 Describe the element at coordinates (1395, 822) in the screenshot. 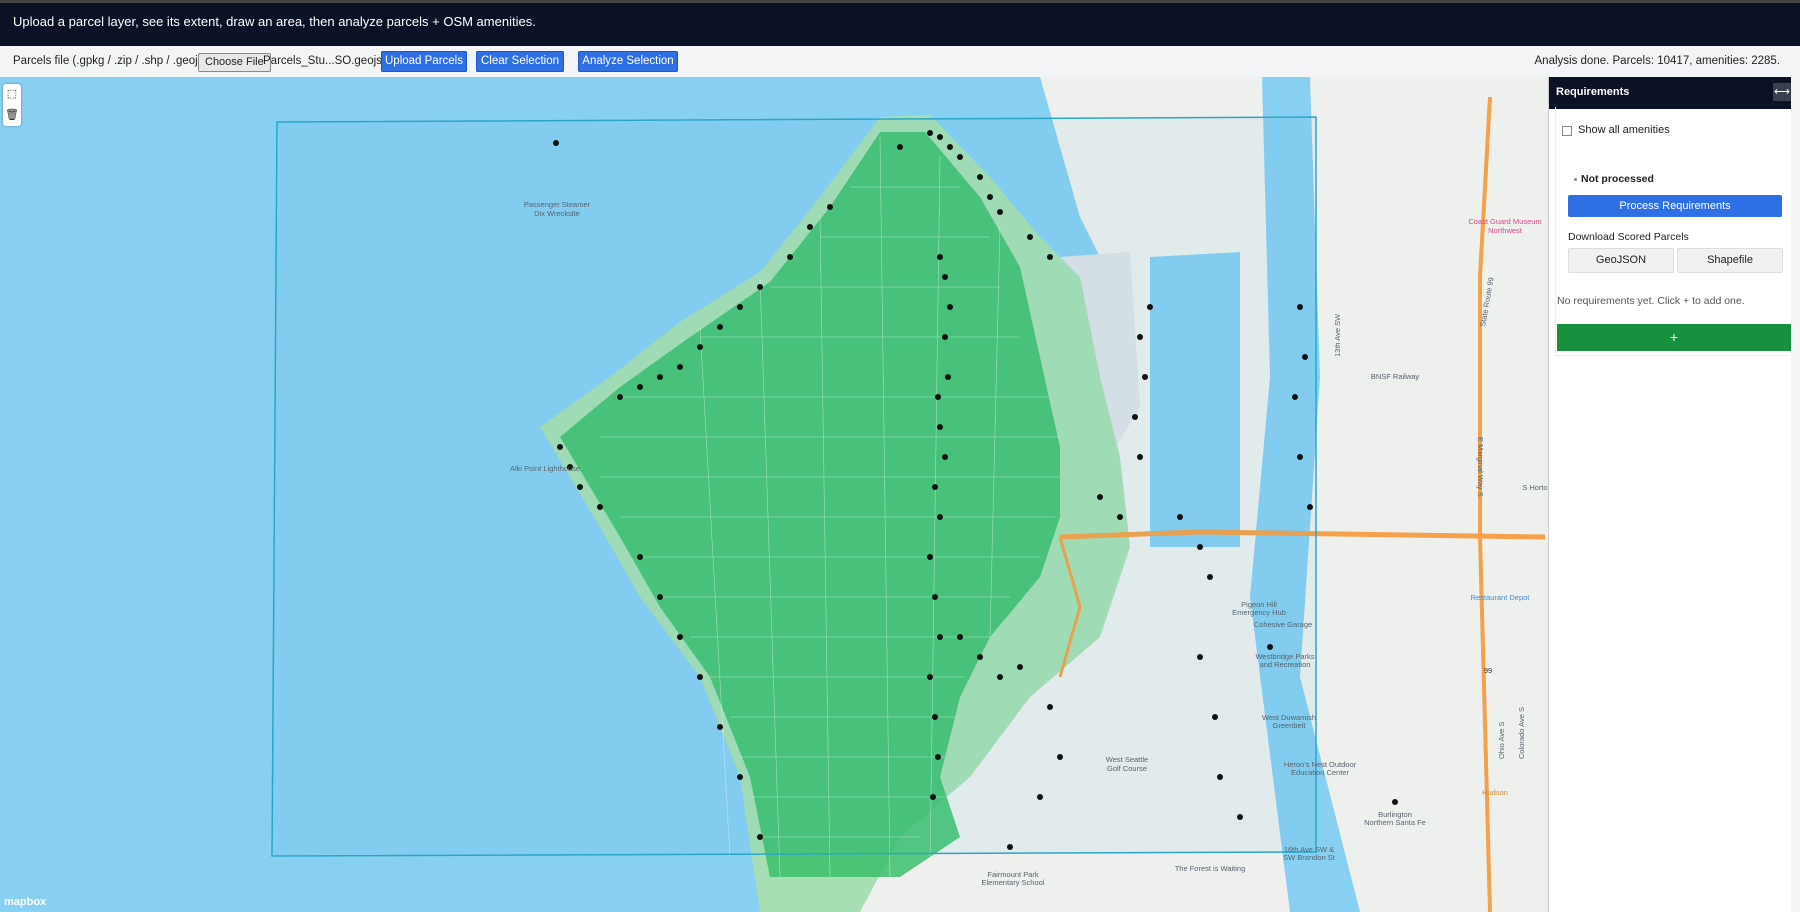

I see `map-label-burlington2: Northern Santa Fe` at that location.